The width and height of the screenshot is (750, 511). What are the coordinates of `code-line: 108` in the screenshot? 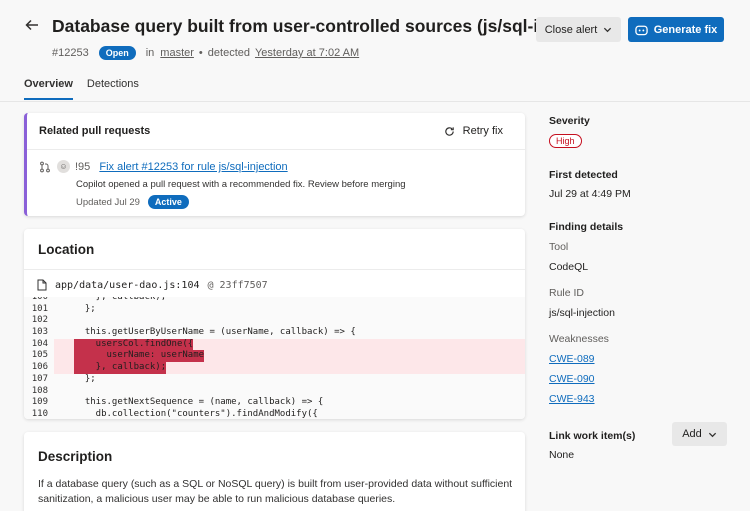 It's located at (274, 392).